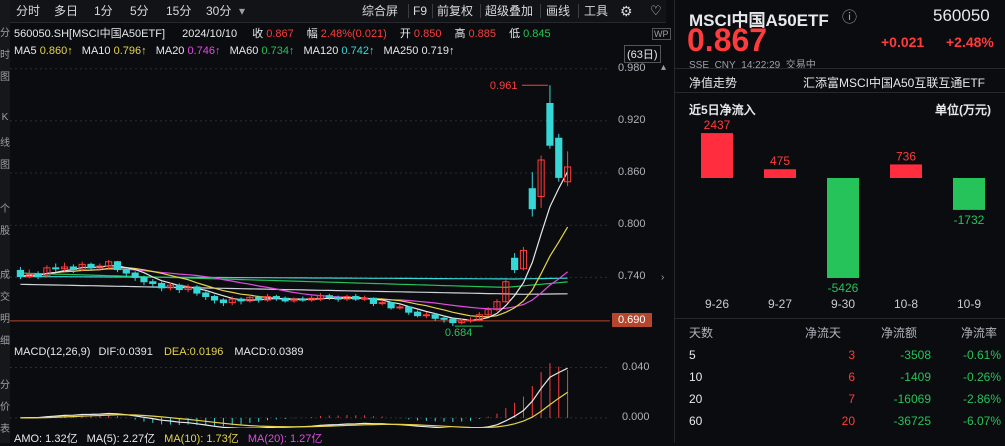  What do you see at coordinates (963, 110) in the screenshot?
I see `flow-unit: 单位(万元)` at bounding box center [963, 110].